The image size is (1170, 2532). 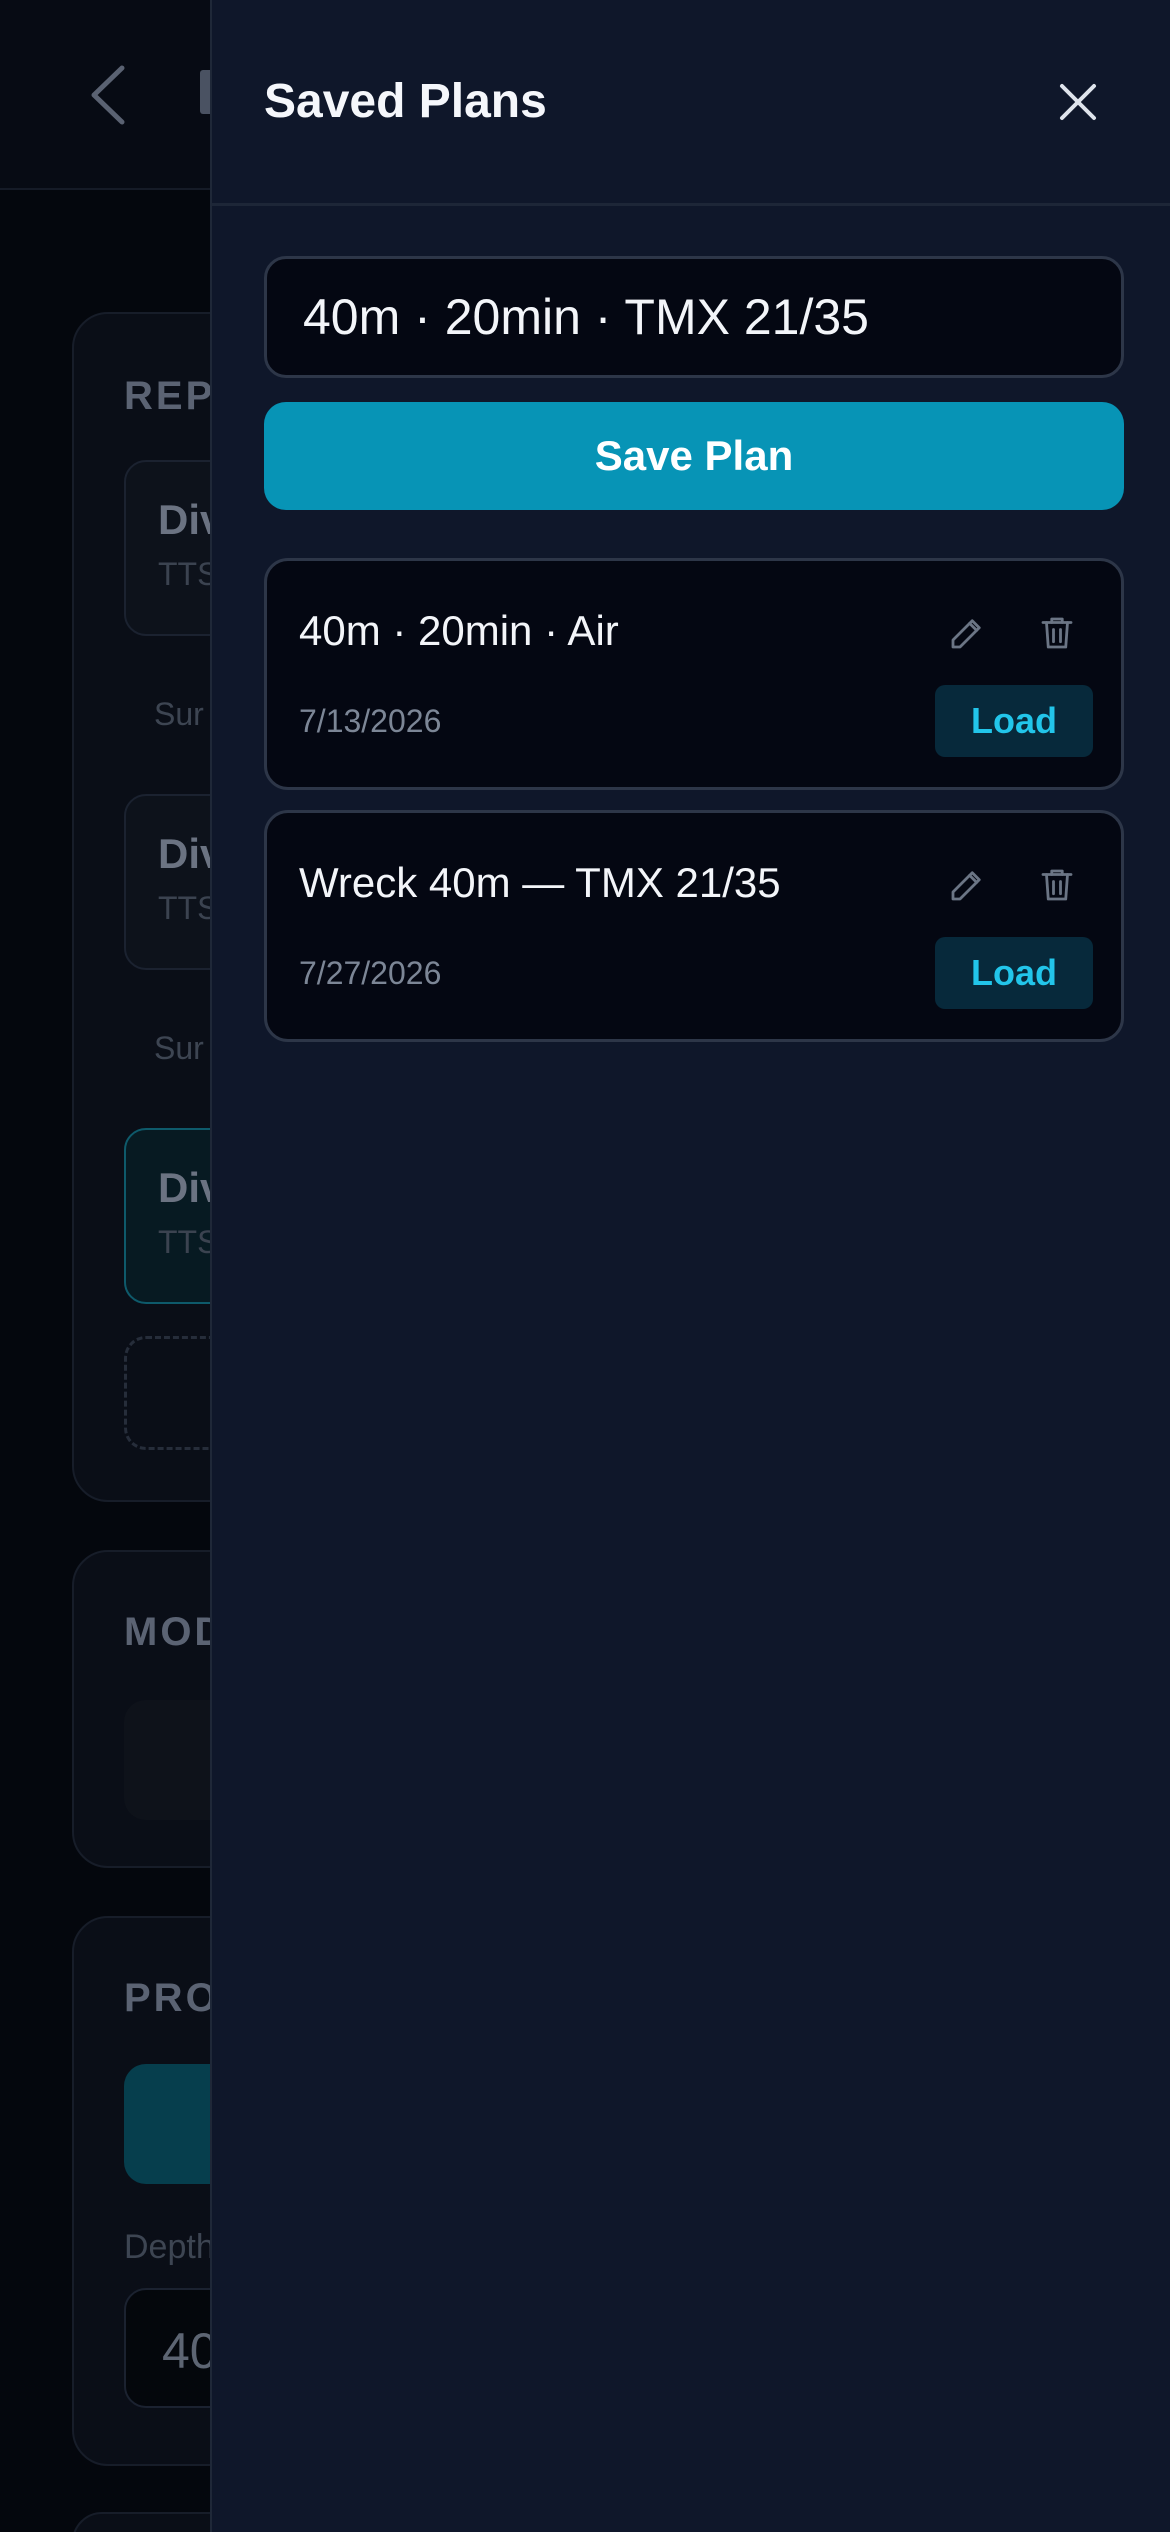 I want to click on drawer-title: Saved Plans, so click(x=405, y=101).